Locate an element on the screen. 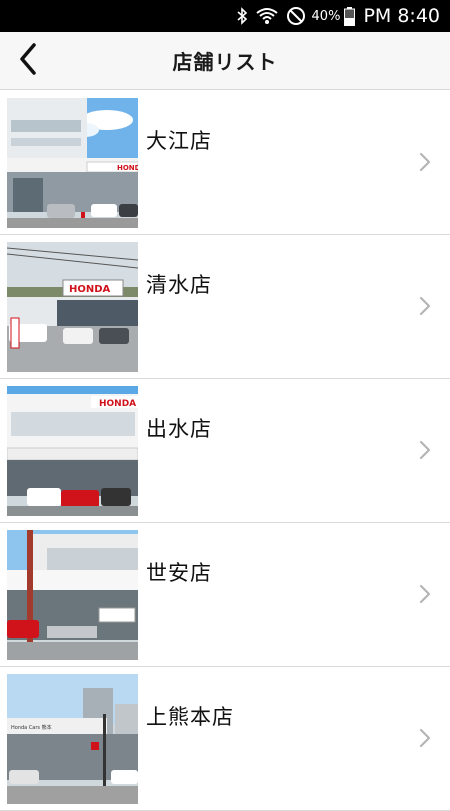 This screenshot has height=811, width=450. bluetooth-icon is located at coordinates (242, 16).